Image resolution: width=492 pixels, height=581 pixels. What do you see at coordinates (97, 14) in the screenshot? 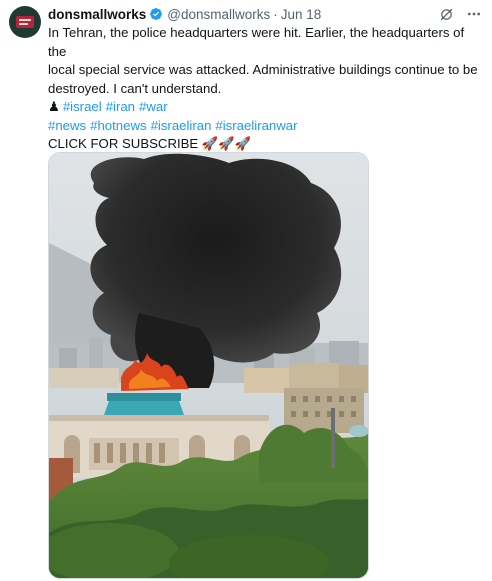
I see `author-name: donsmallworks` at bounding box center [97, 14].